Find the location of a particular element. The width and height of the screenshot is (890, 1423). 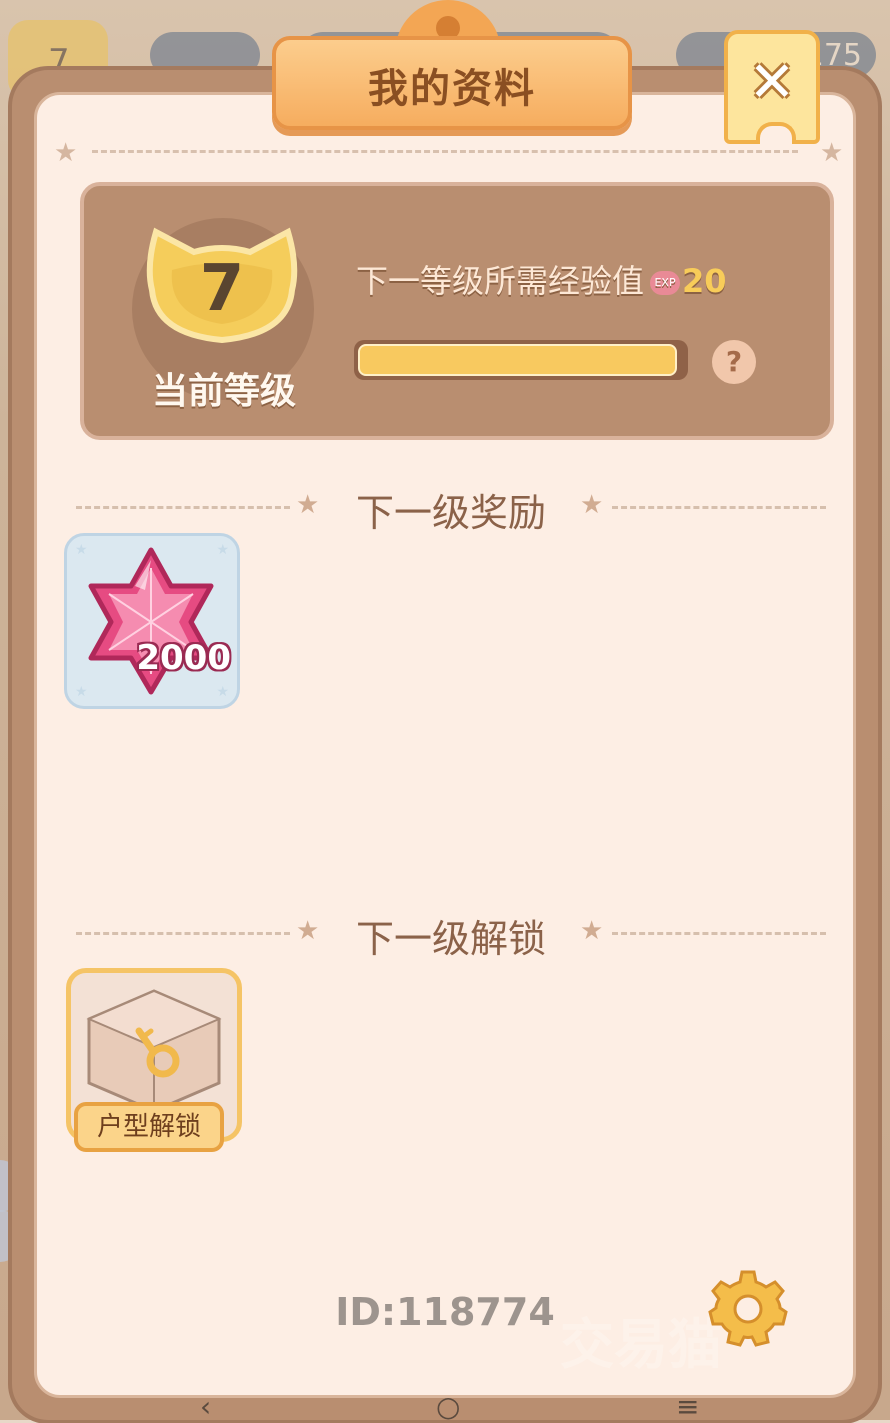

current-level-label: 当前等级 is located at coordinates (223, 391).